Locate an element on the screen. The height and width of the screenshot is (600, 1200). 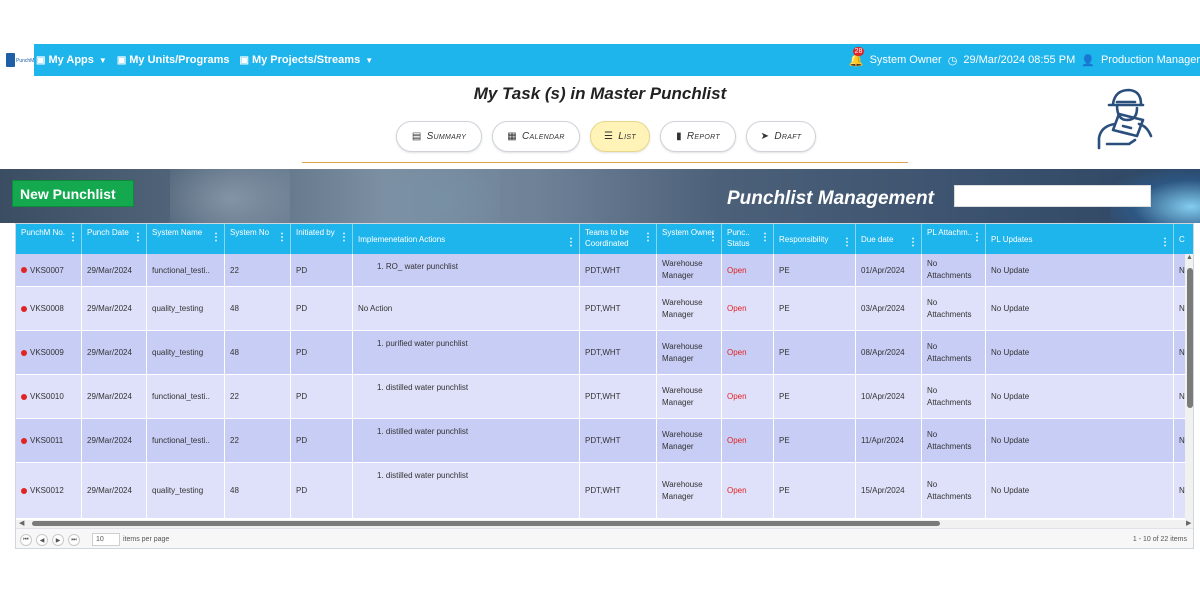
cell-due-date: 03/Apr/2024 is located at coordinates (889, 308).